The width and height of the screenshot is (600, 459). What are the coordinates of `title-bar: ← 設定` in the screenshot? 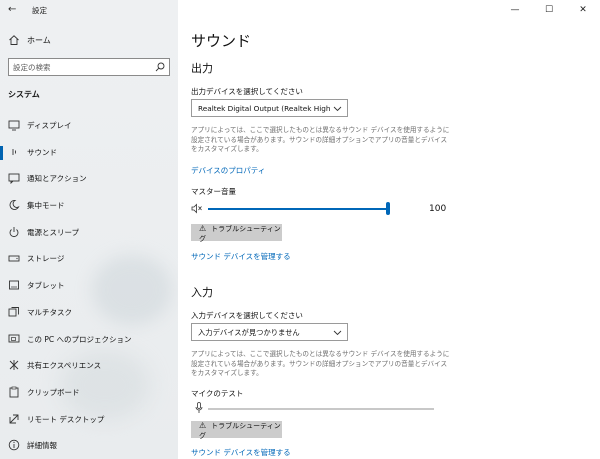 It's located at (89, 11).